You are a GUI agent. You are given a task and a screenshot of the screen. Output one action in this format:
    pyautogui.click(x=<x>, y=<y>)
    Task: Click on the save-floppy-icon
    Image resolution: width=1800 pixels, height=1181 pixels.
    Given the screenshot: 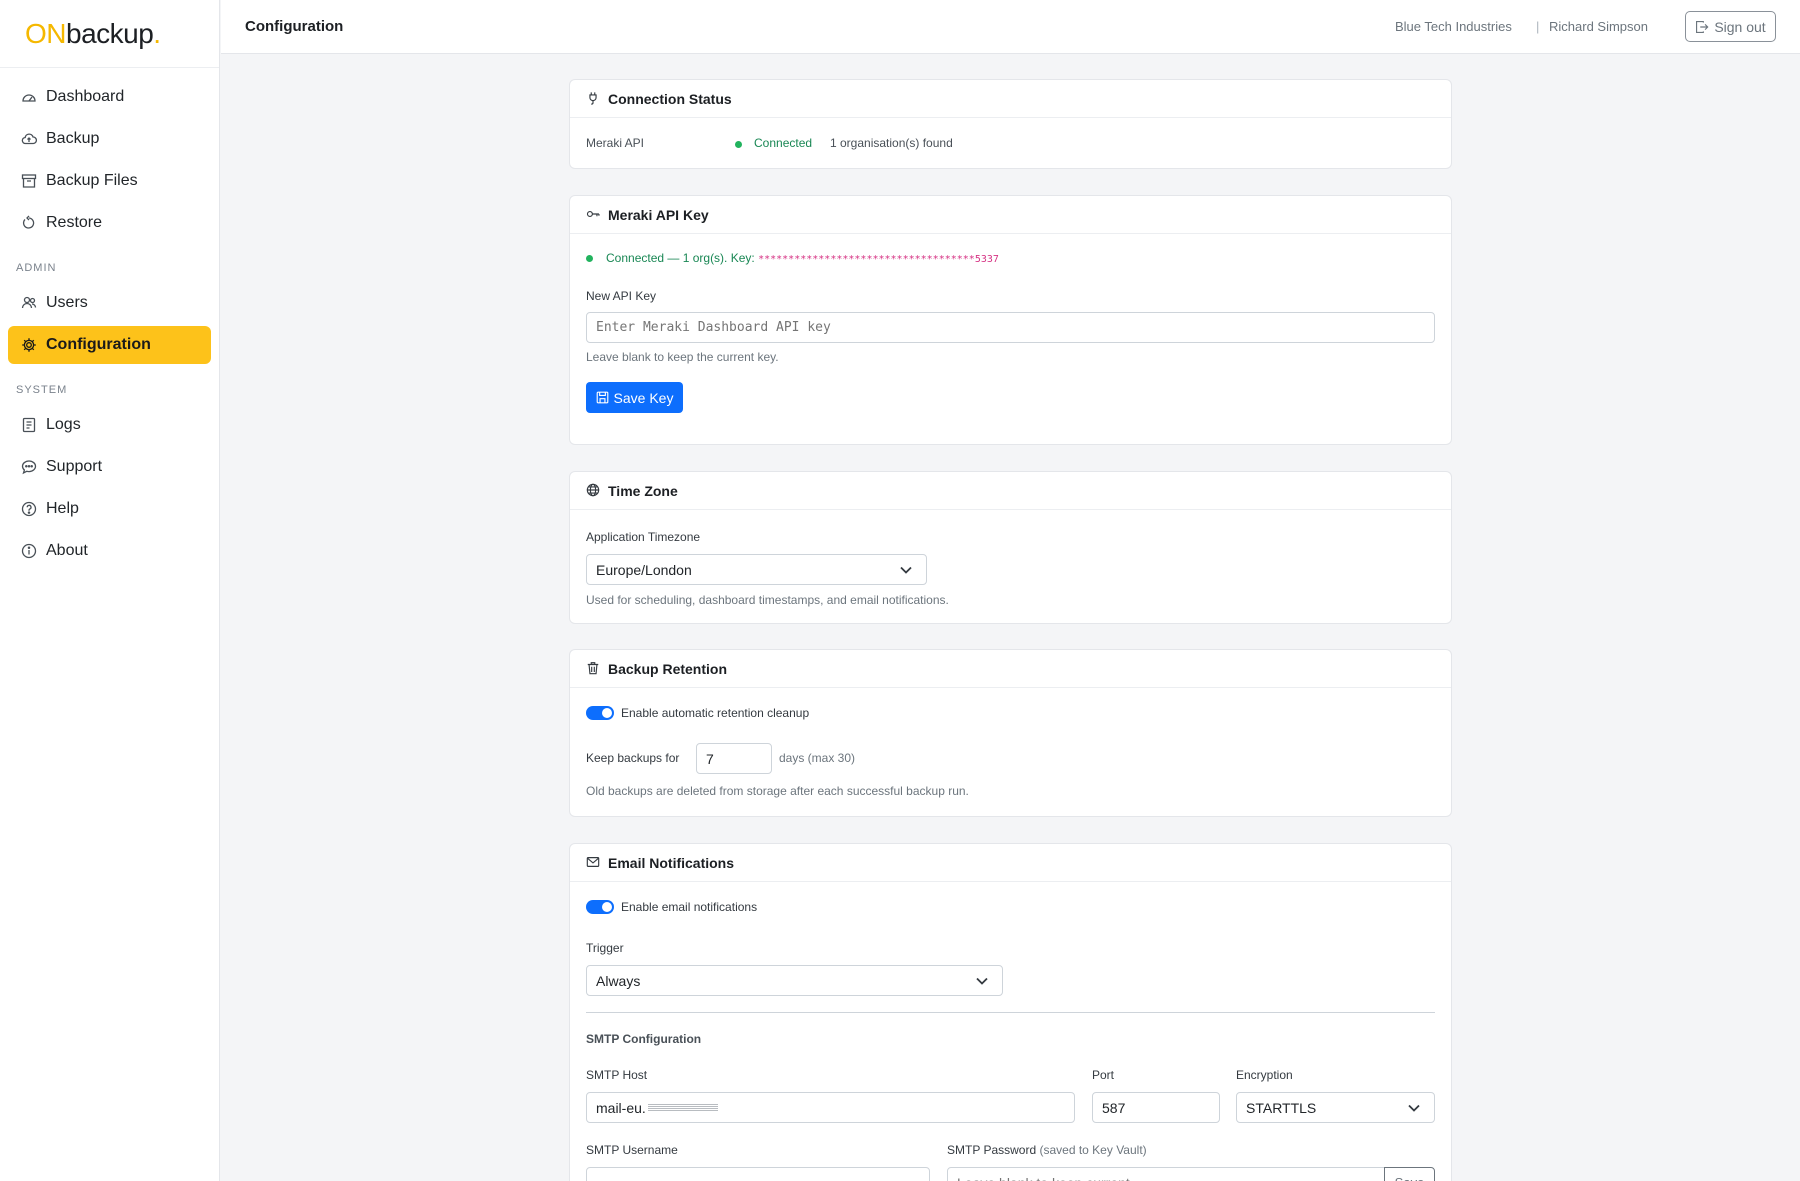 What is the action you would take?
    pyautogui.click(x=602, y=397)
    